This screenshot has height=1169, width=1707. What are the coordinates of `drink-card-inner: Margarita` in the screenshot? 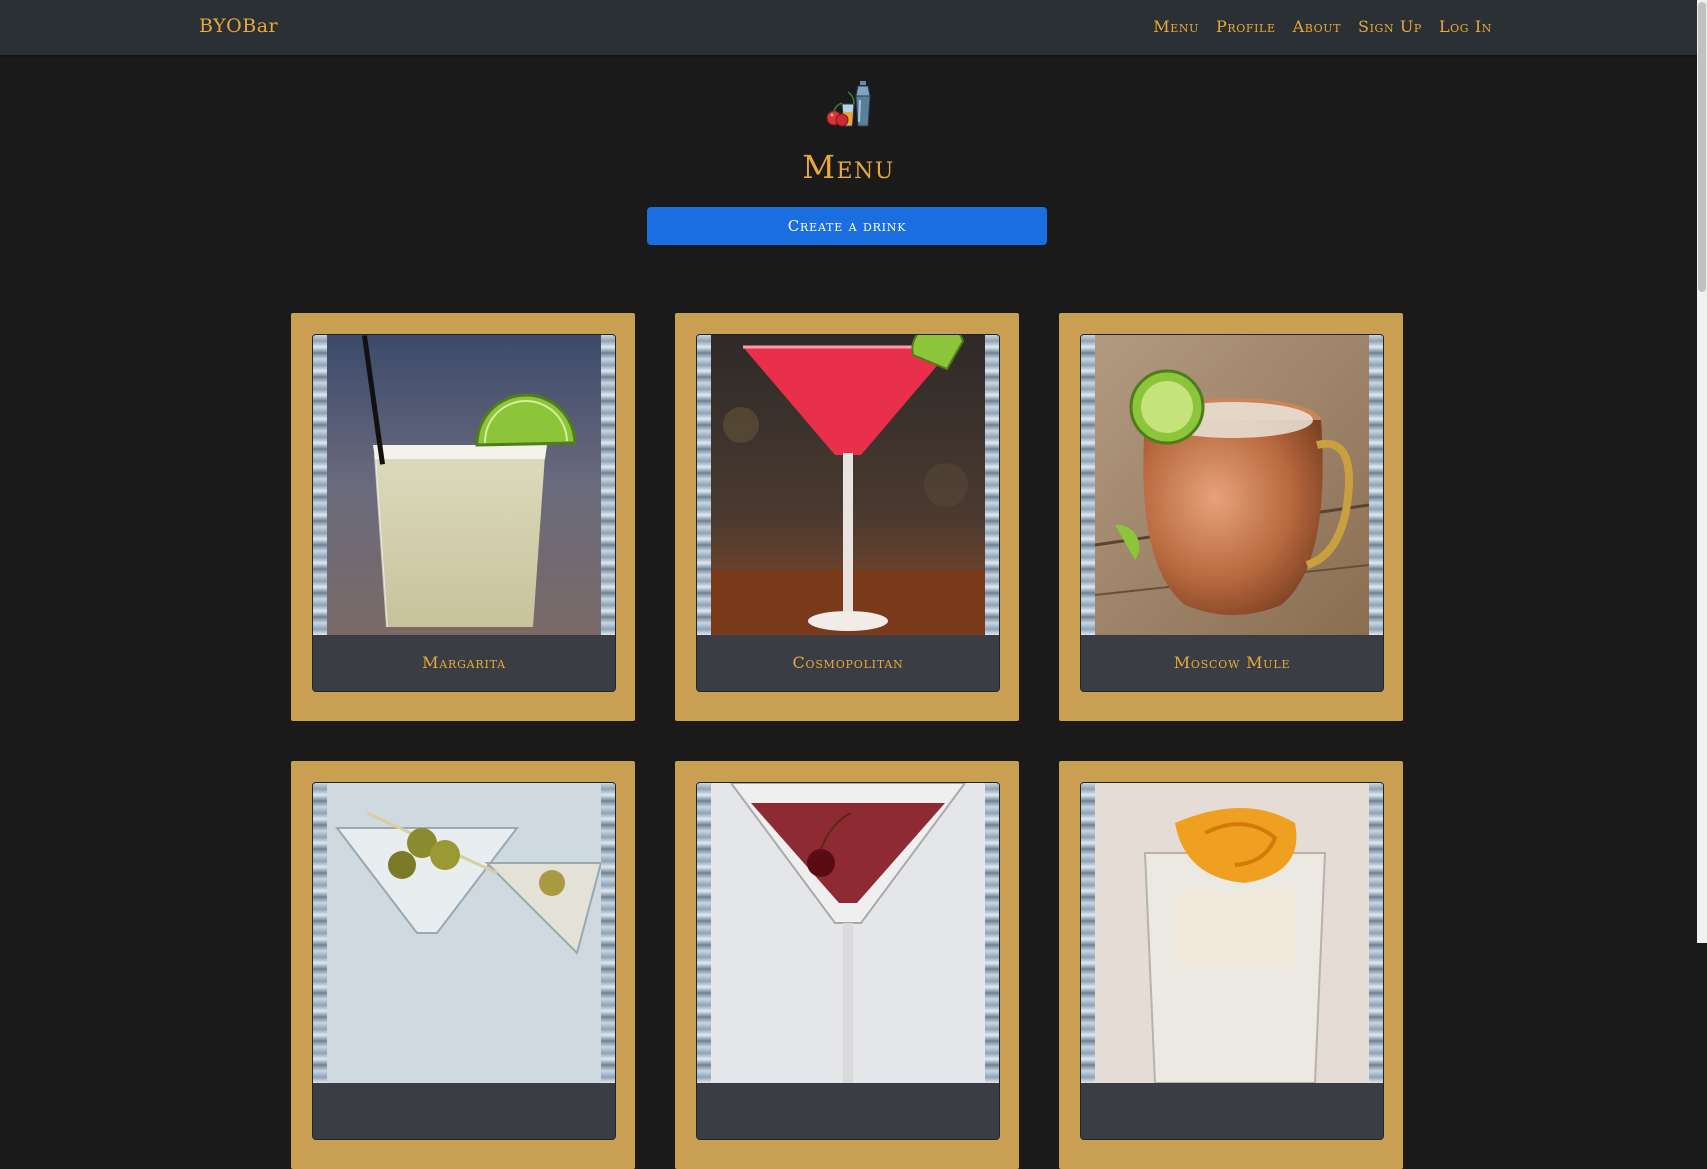 It's located at (464, 513).